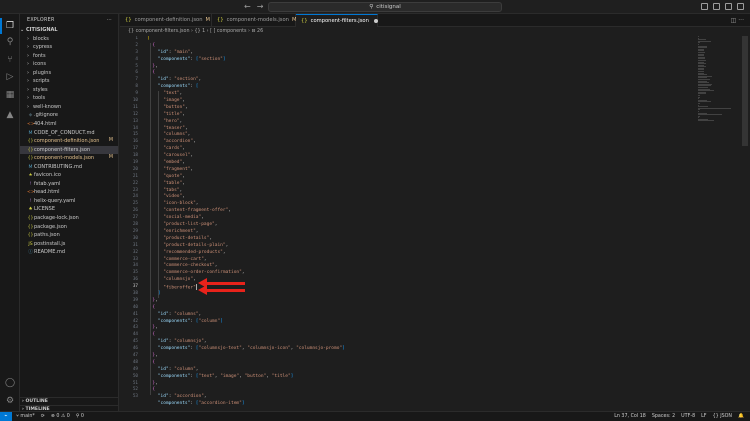  I want to click on search-icon: ⚲, so click(10, 42).